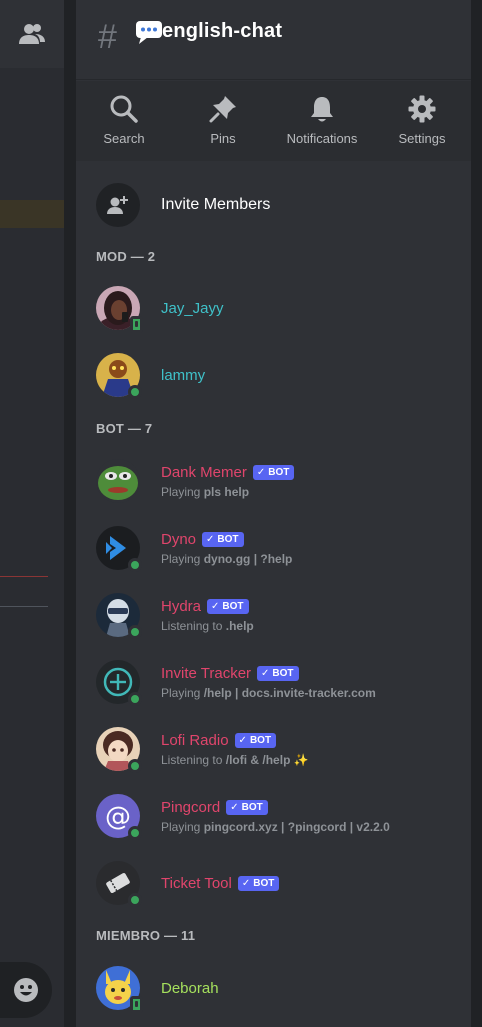  I want to click on member-deborah: Deborah, so click(276, 989).